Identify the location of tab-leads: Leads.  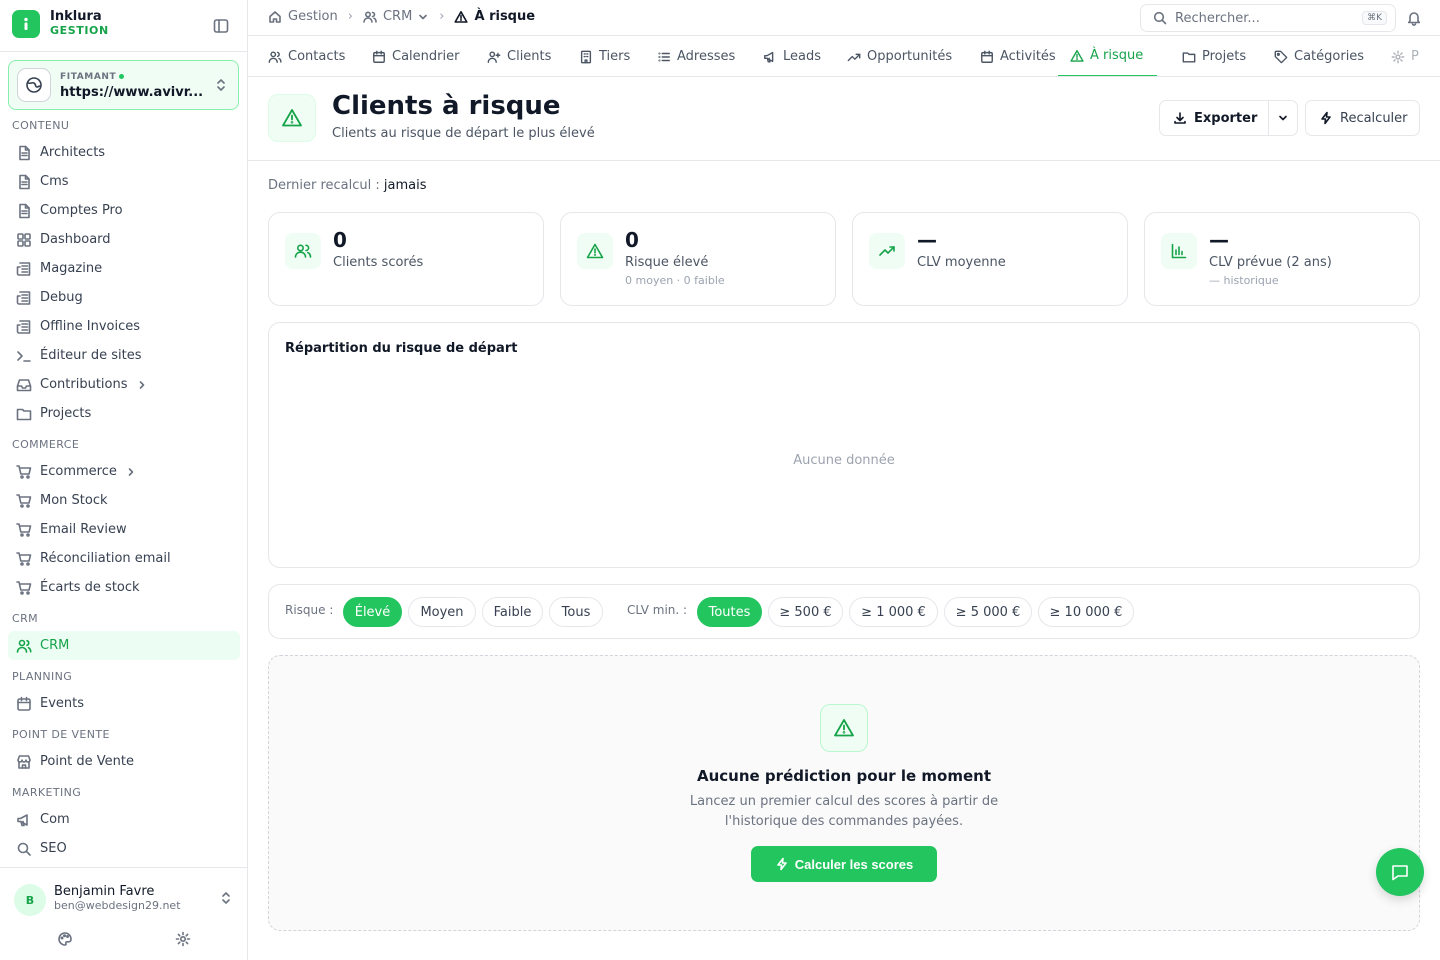
(792, 56).